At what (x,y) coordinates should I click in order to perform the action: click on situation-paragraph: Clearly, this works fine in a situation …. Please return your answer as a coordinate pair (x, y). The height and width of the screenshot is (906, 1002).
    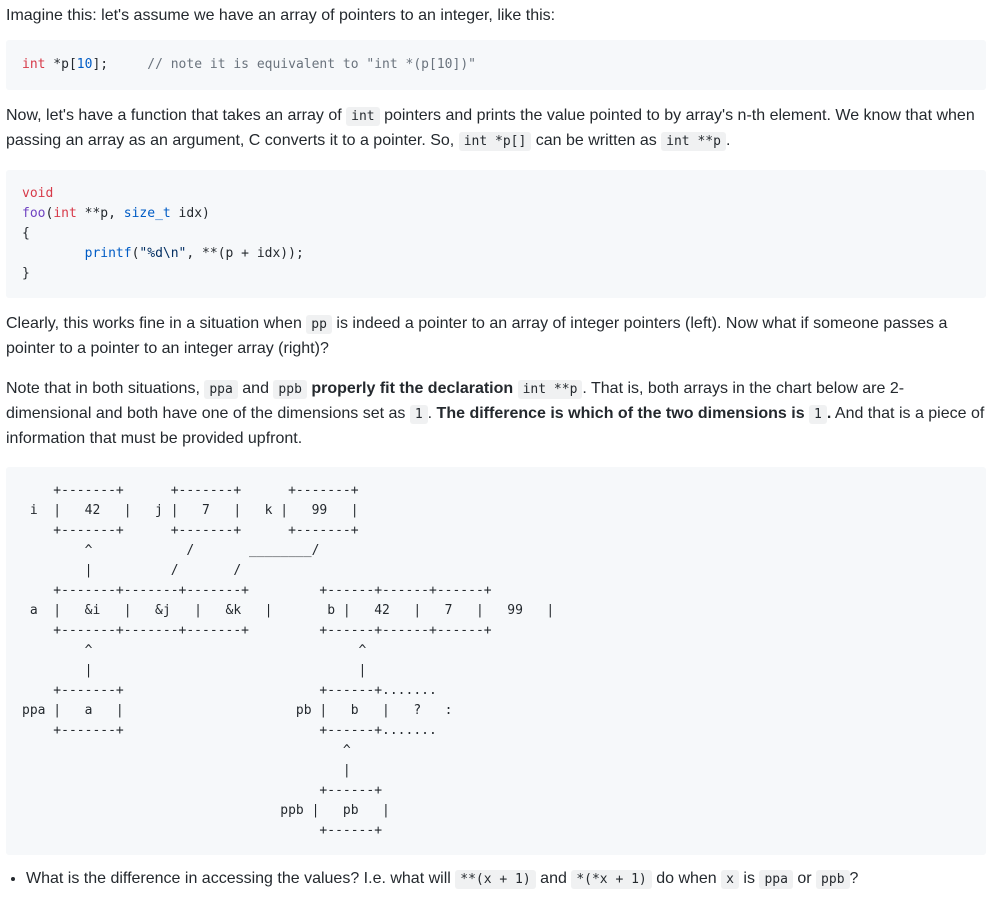
    Looking at the image, I should click on (496, 336).